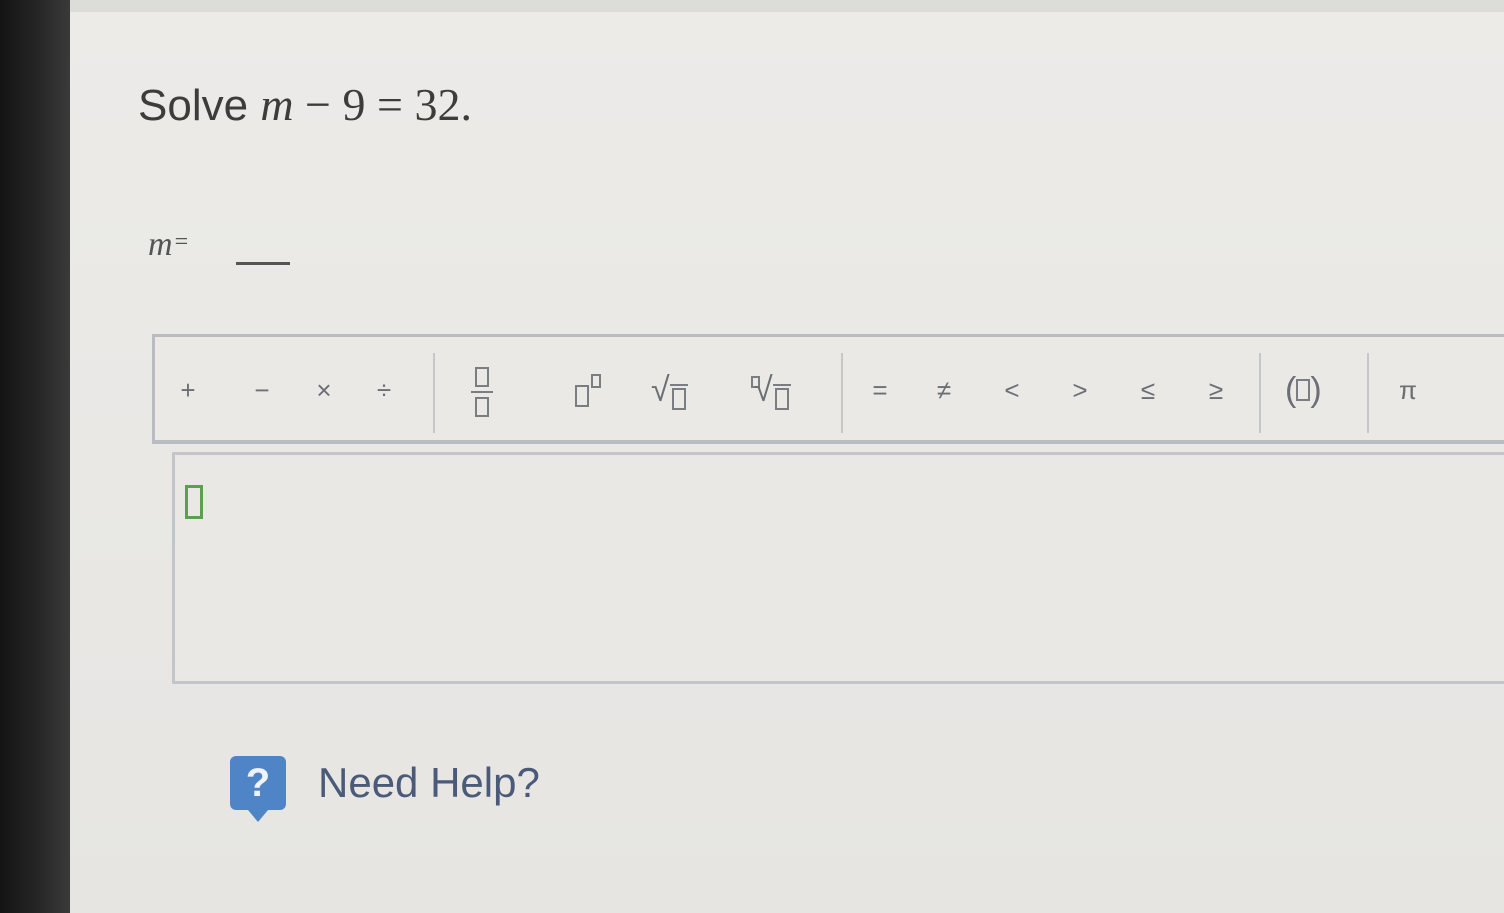 The height and width of the screenshot is (913, 1504). Describe the element at coordinates (354, 104) in the screenshot. I see `question-constant: 9` at that location.